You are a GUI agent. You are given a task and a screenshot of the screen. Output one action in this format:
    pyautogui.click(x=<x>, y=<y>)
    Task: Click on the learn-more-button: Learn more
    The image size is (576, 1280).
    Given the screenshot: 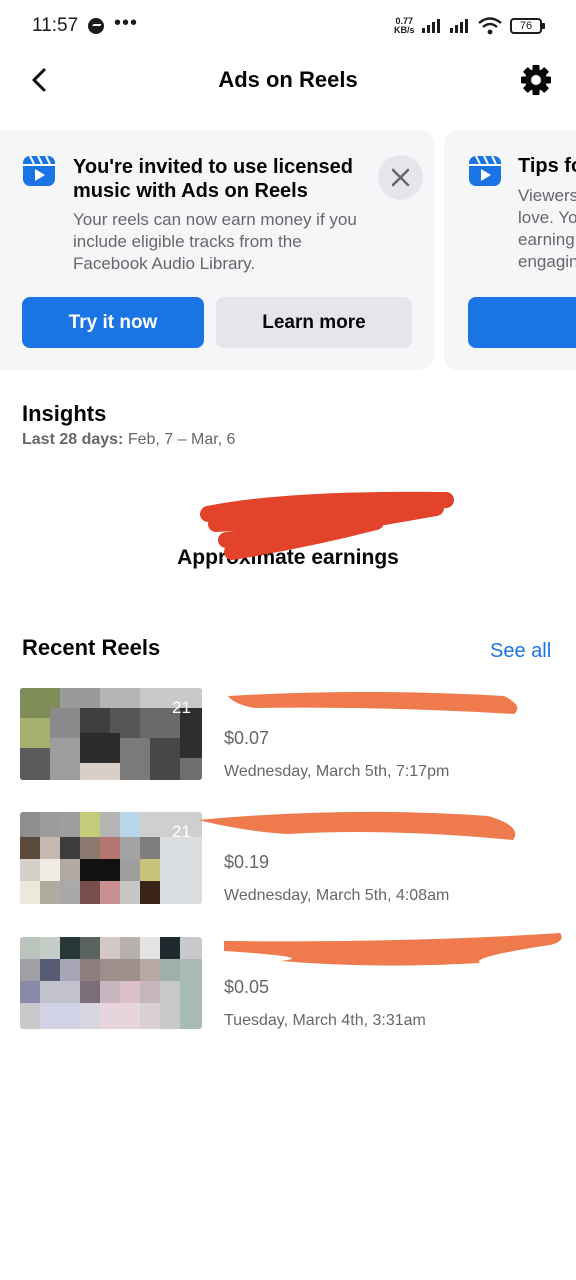 What is the action you would take?
    pyautogui.click(x=314, y=322)
    